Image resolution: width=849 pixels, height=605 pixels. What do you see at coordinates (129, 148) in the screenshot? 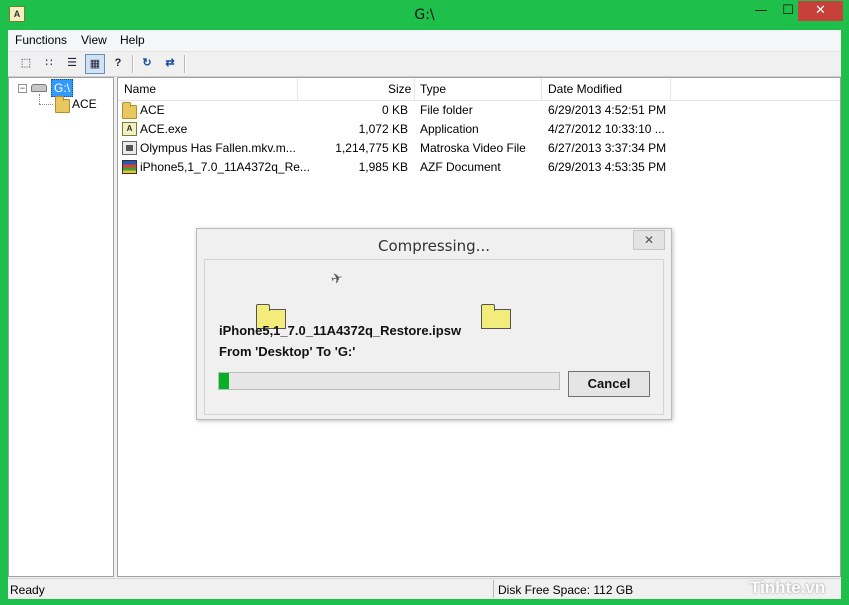
I see `video-file-icon` at bounding box center [129, 148].